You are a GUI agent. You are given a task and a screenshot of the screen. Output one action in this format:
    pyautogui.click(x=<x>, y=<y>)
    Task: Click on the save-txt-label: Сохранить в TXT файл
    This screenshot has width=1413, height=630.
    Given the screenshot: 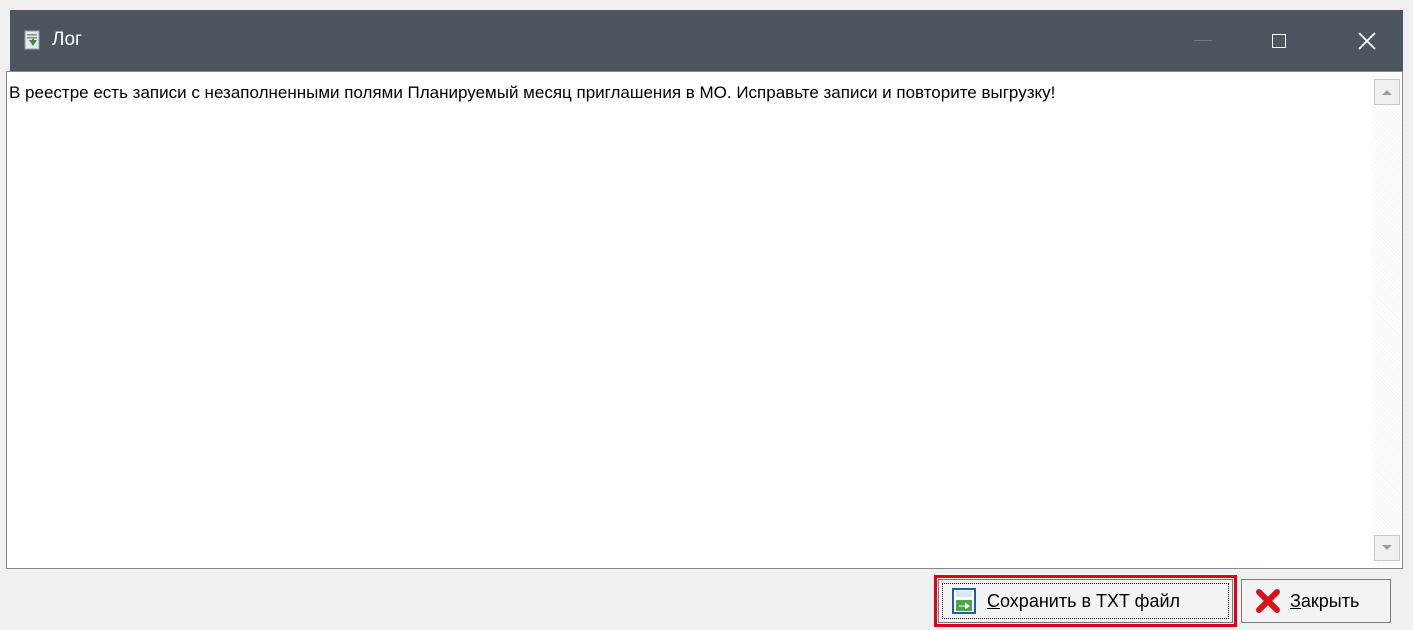 What is the action you would take?
    pyautogui.click(x=1084, y=600)
    